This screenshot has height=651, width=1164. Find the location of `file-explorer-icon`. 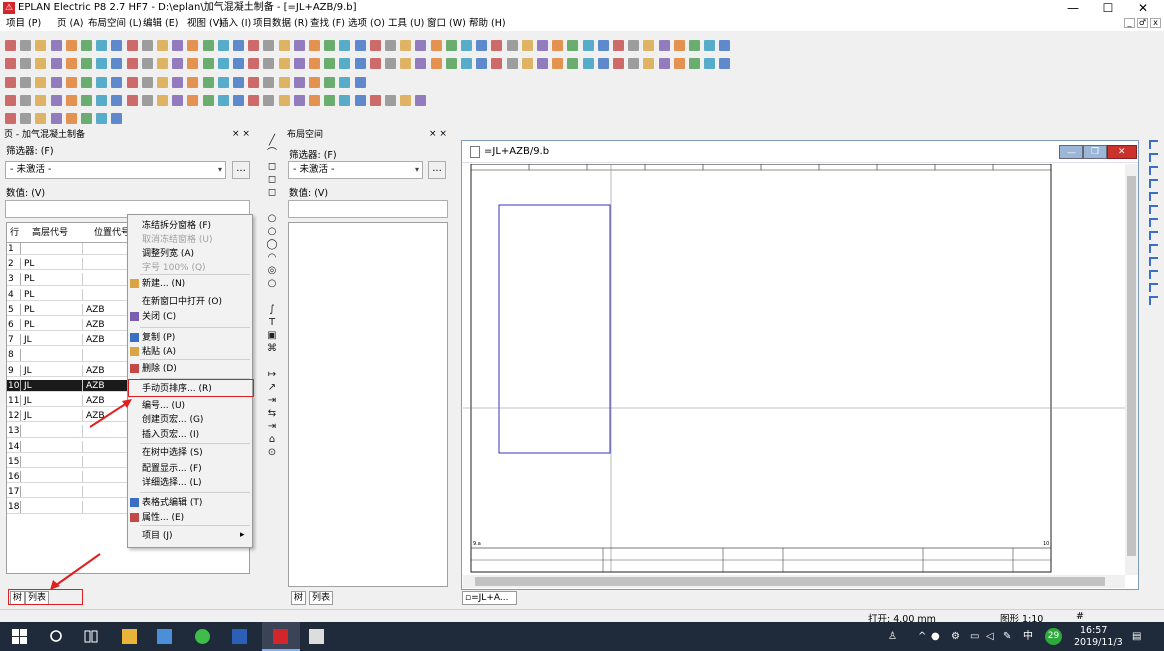

file-explorer-icon is located at coordinates (129, 636).